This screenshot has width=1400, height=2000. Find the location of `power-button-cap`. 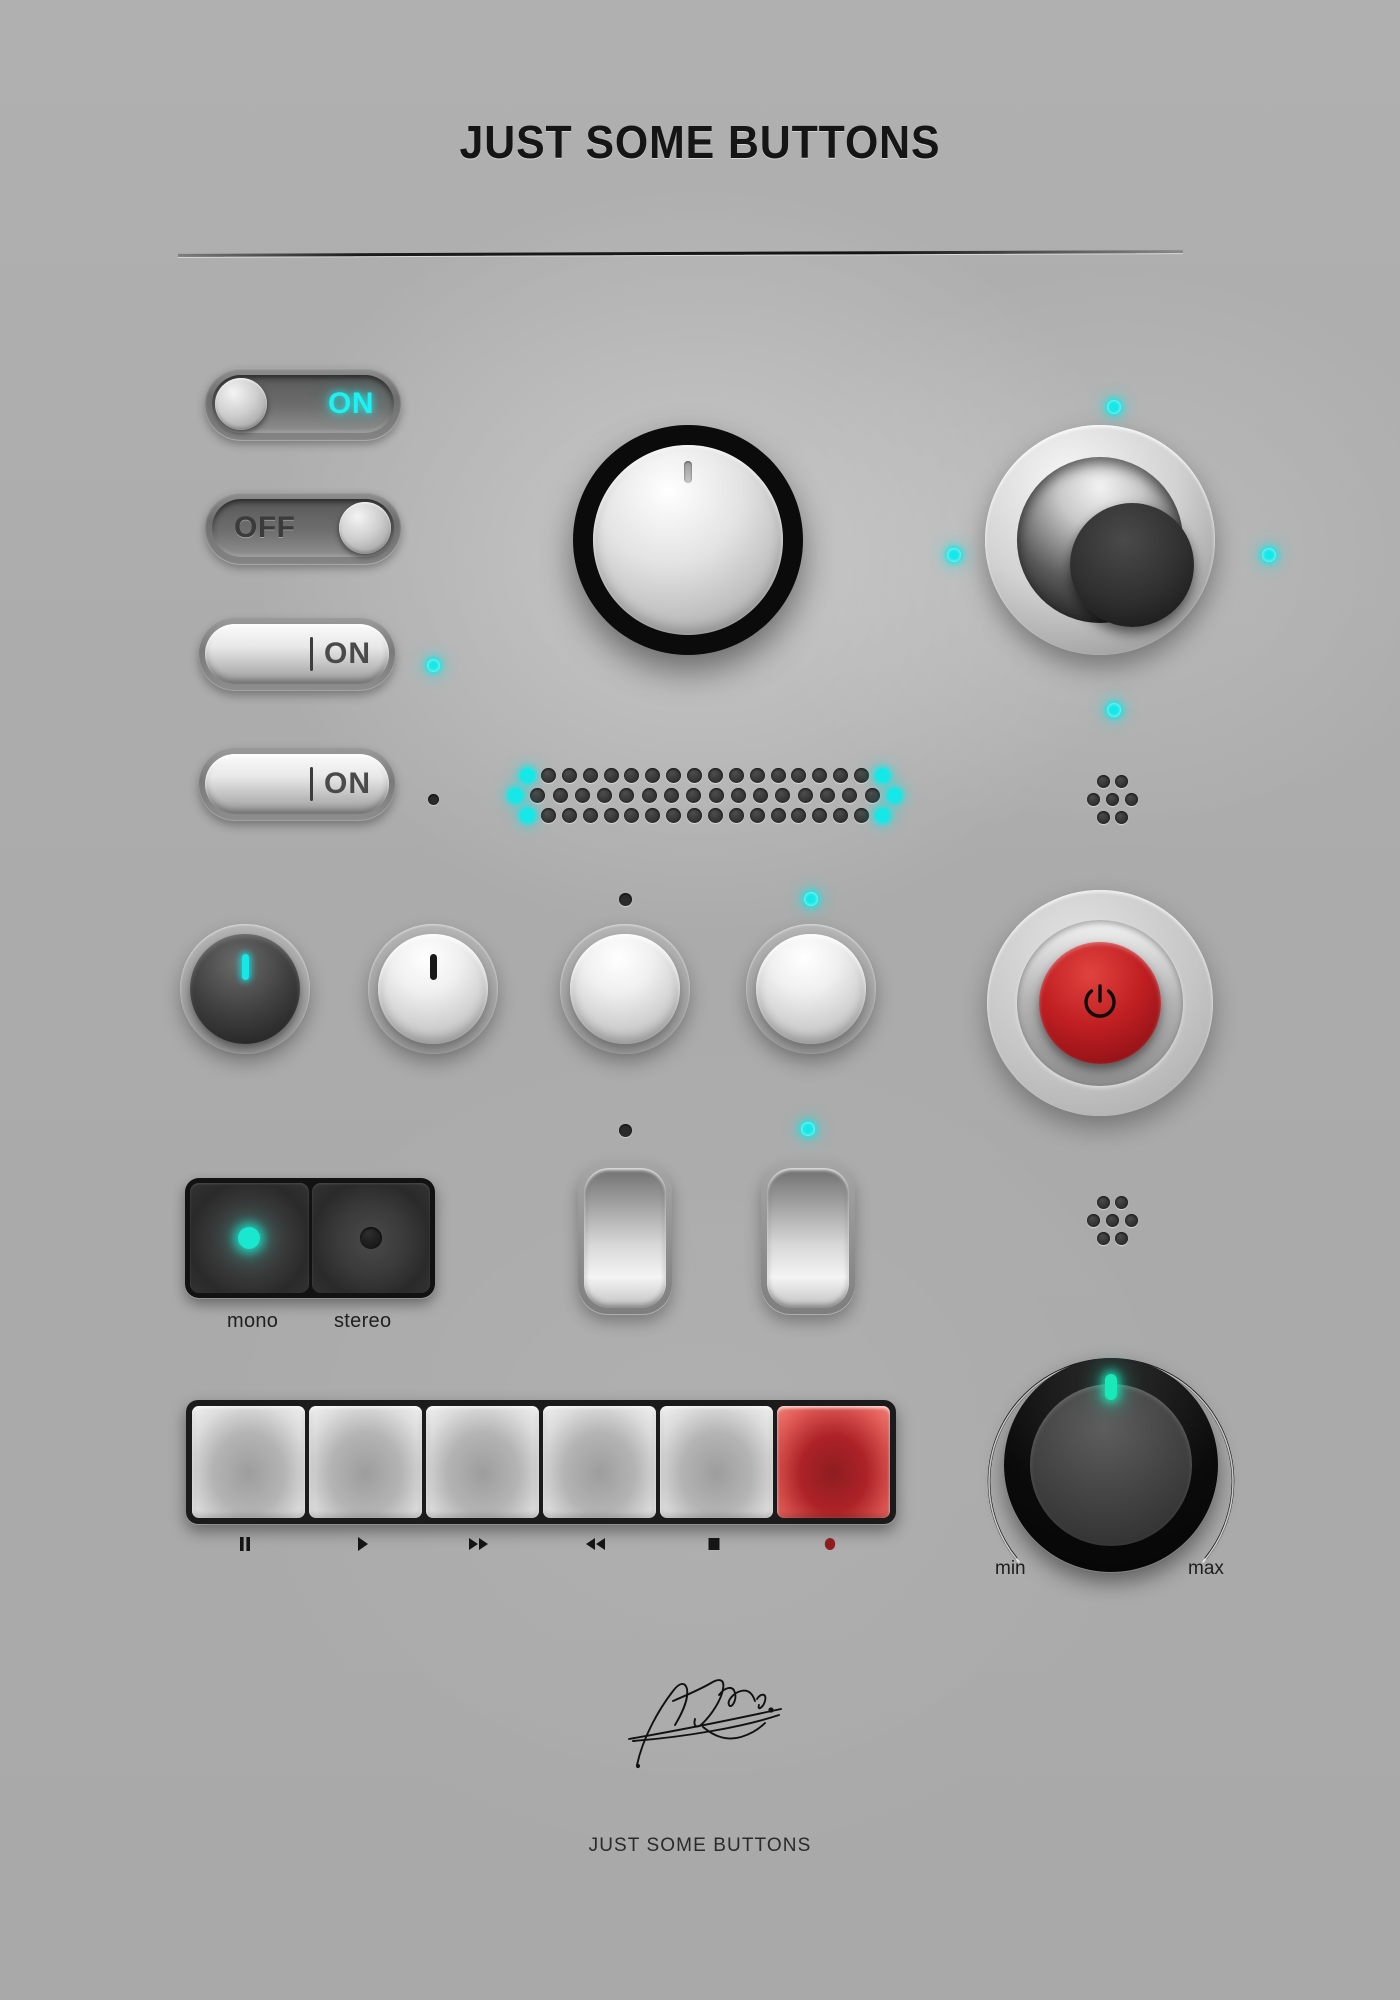

power-button-cap is located at coordinates (1100, 1003).